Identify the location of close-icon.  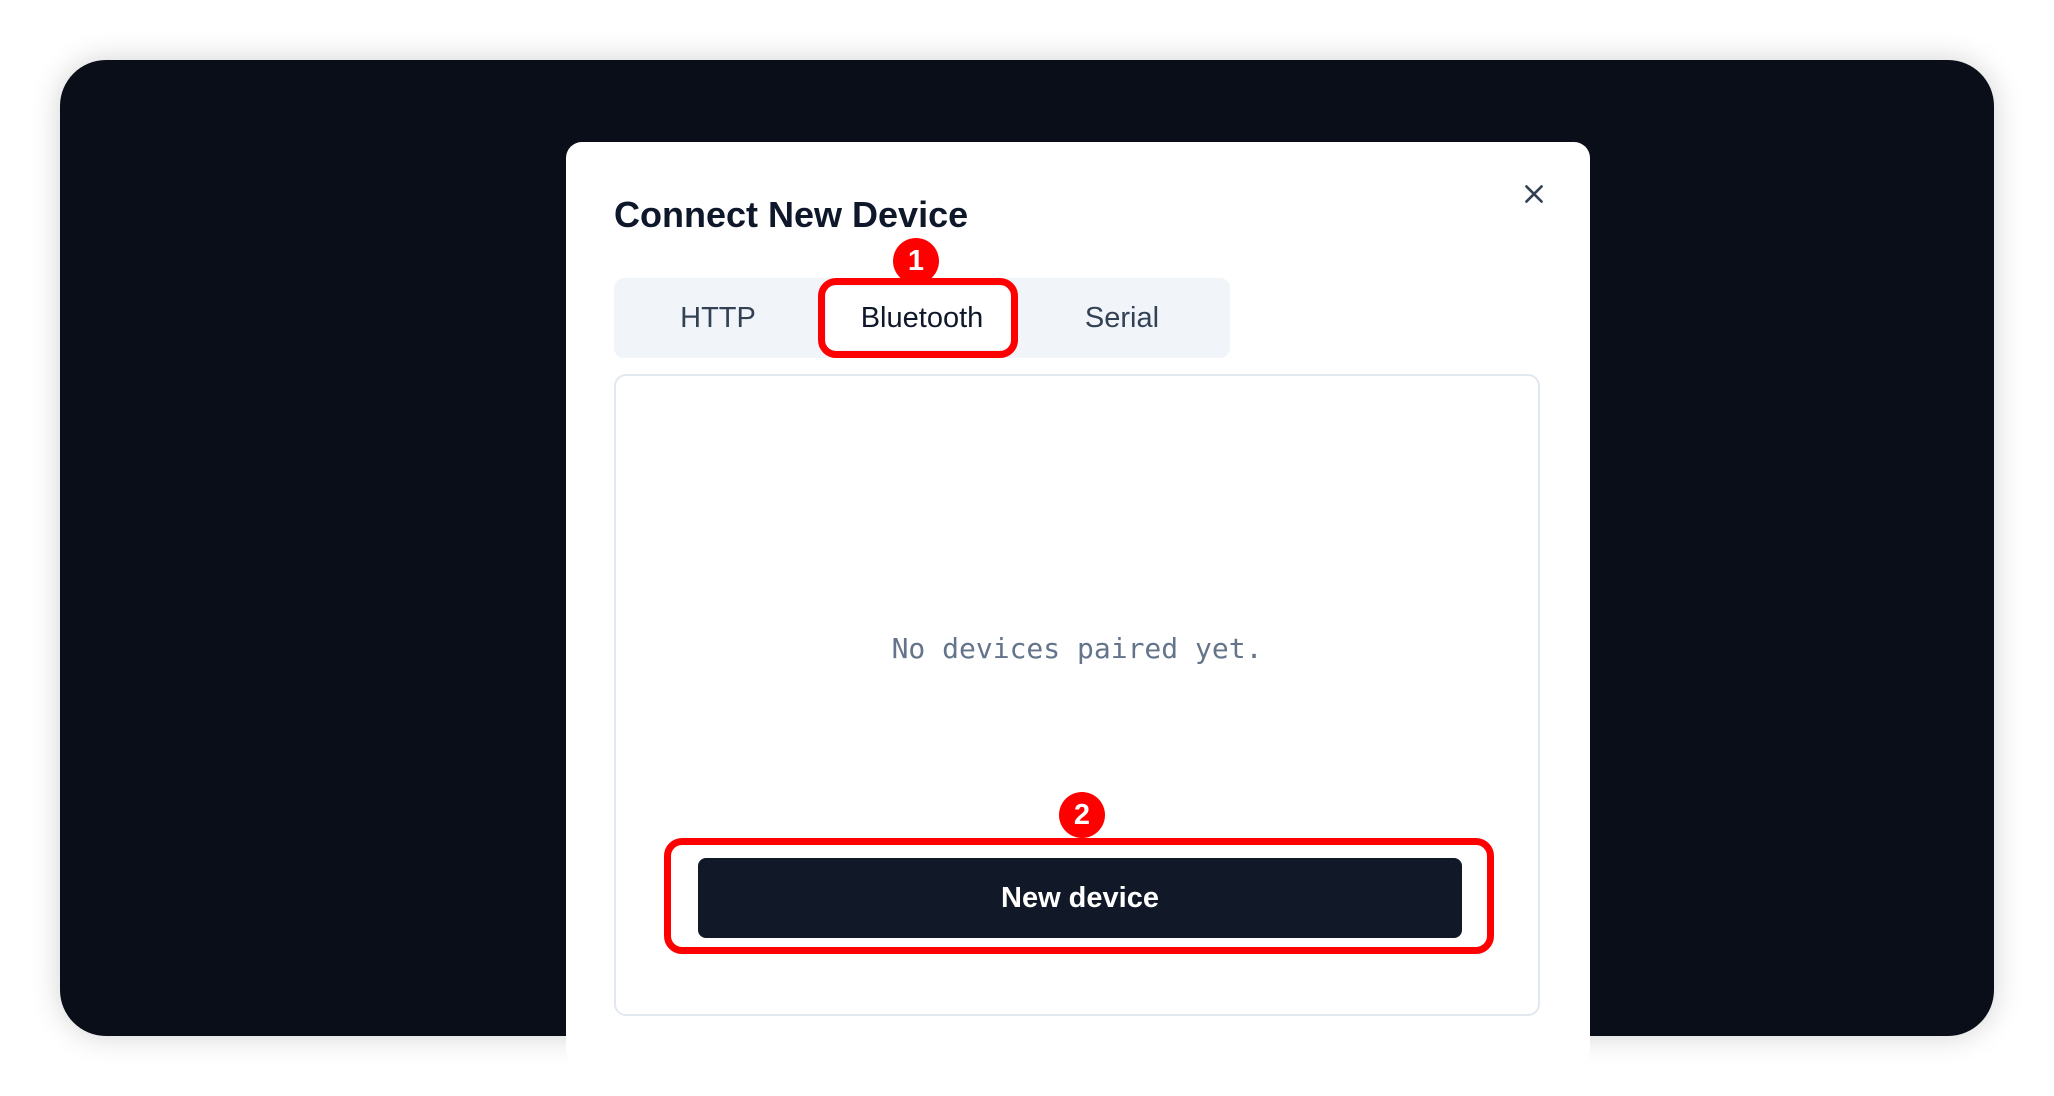
(1534, 194).